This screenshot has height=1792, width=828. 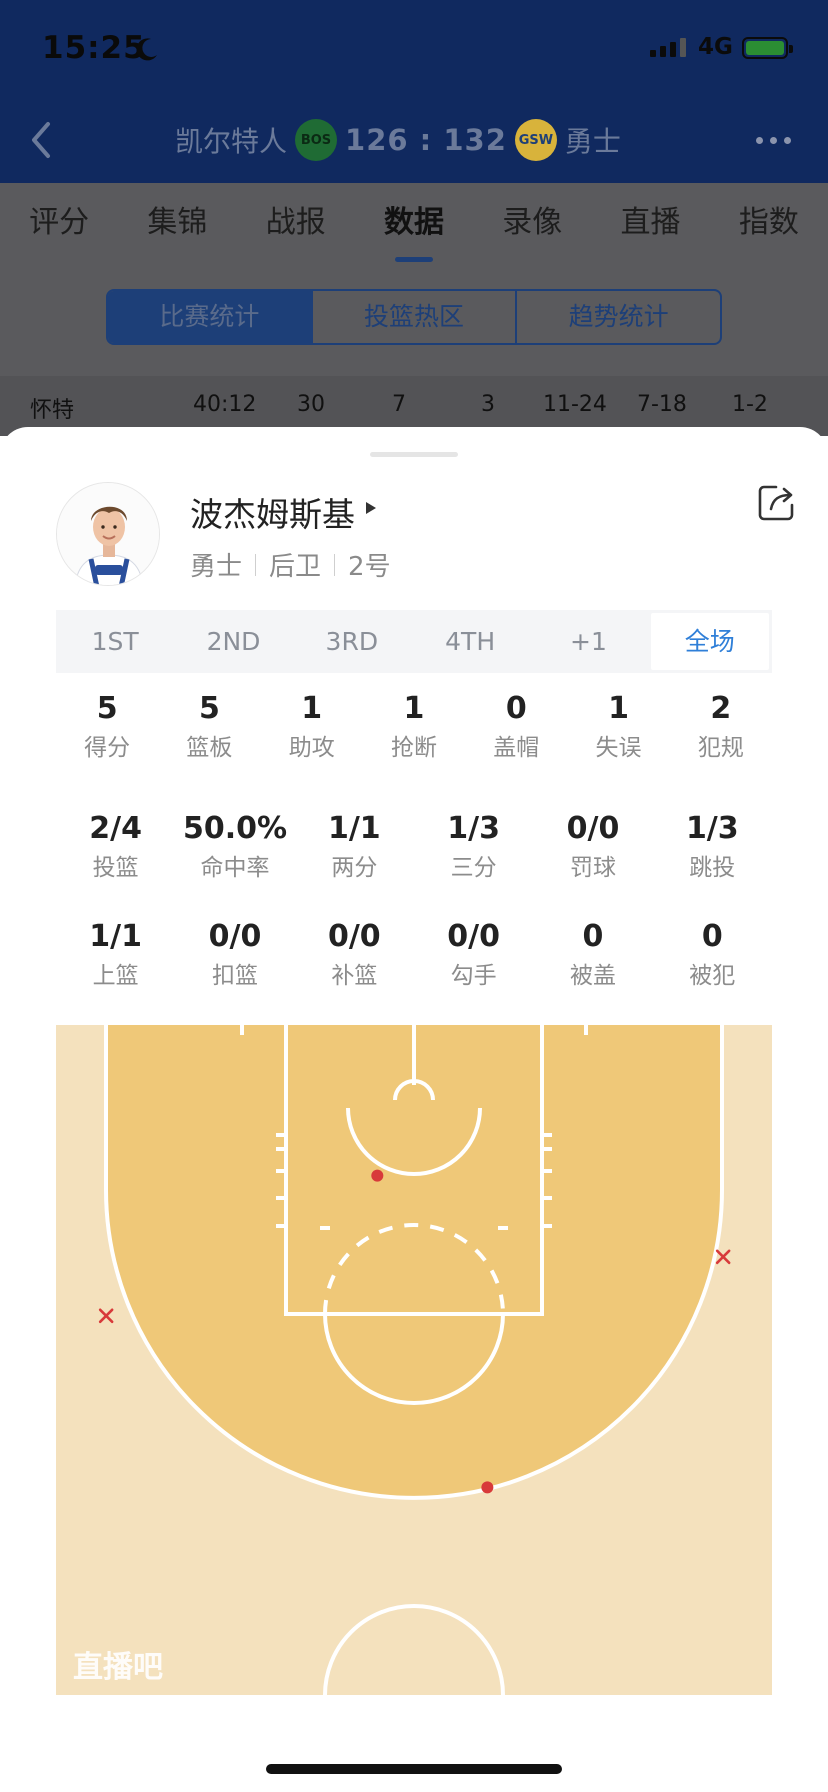 What do you see at coordinates (311, 748) in the screenshot?
I see `stat-label: 助攻` at bounding box center [311, 748].